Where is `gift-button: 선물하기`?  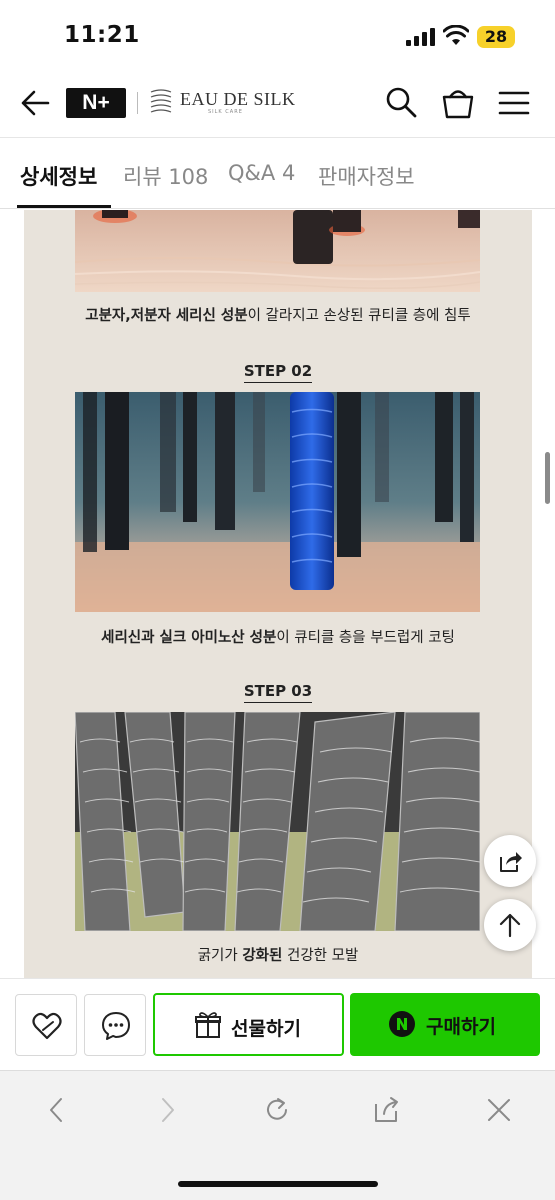 gift-button: 선물하기 is located at coordinates (248, 1024).